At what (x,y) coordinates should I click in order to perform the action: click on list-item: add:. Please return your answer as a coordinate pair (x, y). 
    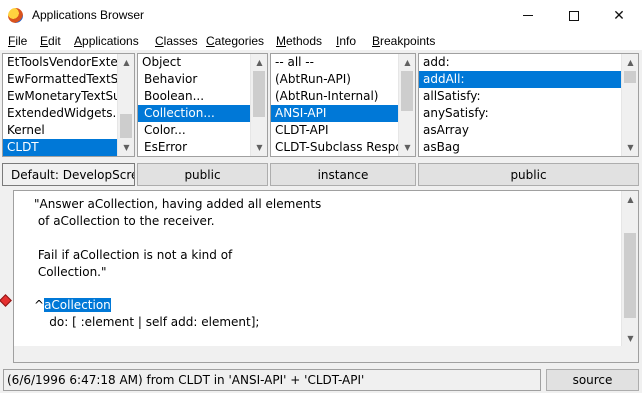
    Looking at the image, I should click on (528, 62).